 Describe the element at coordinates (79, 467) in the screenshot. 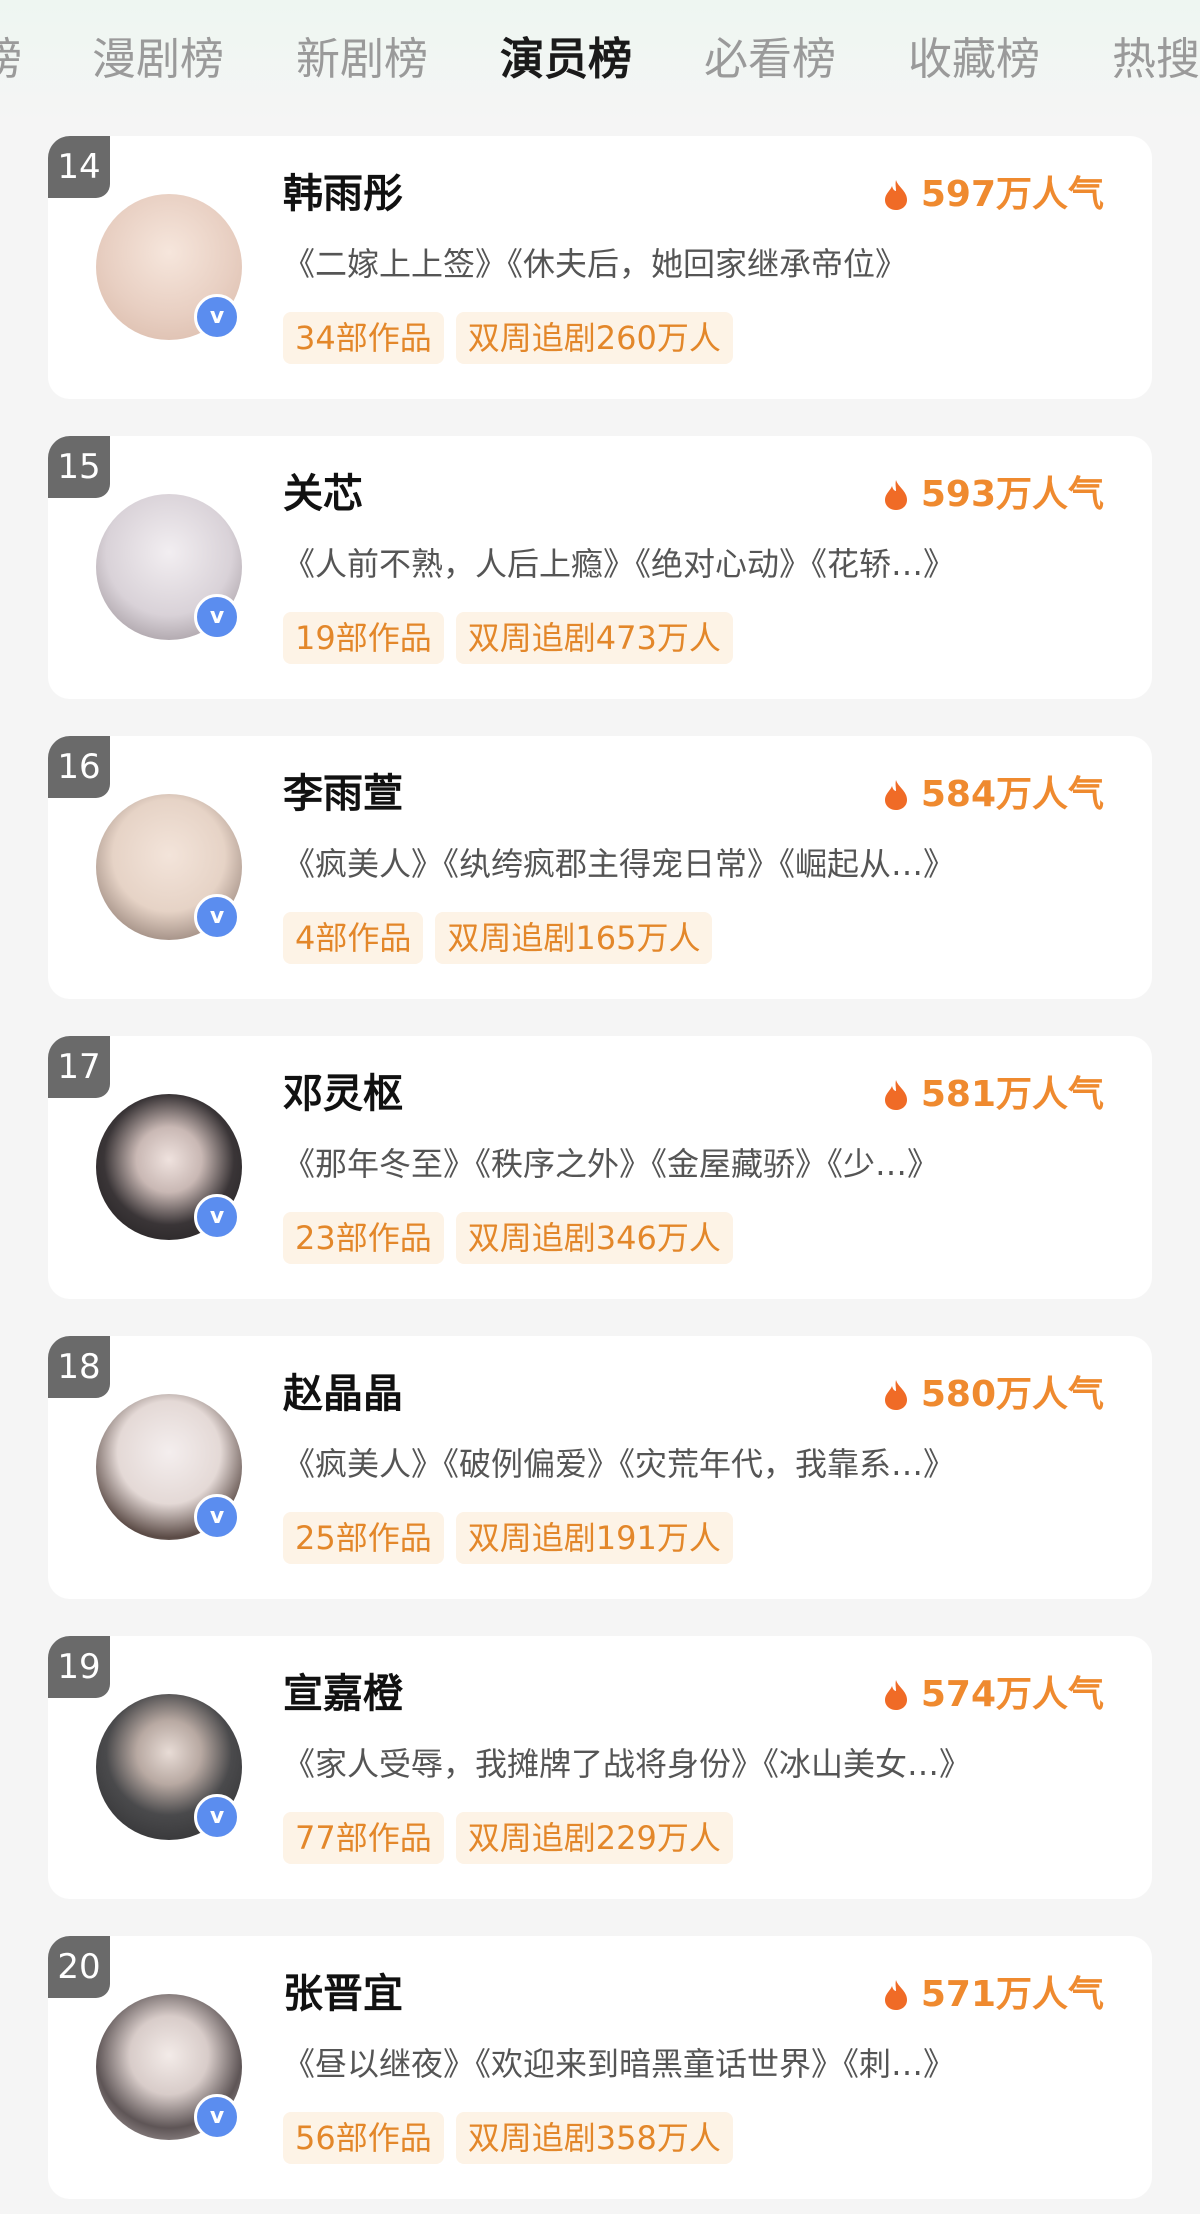

I see `rank-badge: 15` at that location.